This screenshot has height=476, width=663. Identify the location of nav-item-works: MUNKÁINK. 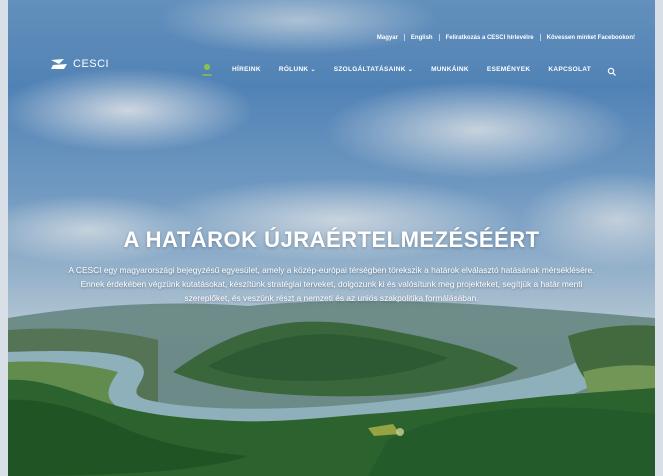
(450, 69).